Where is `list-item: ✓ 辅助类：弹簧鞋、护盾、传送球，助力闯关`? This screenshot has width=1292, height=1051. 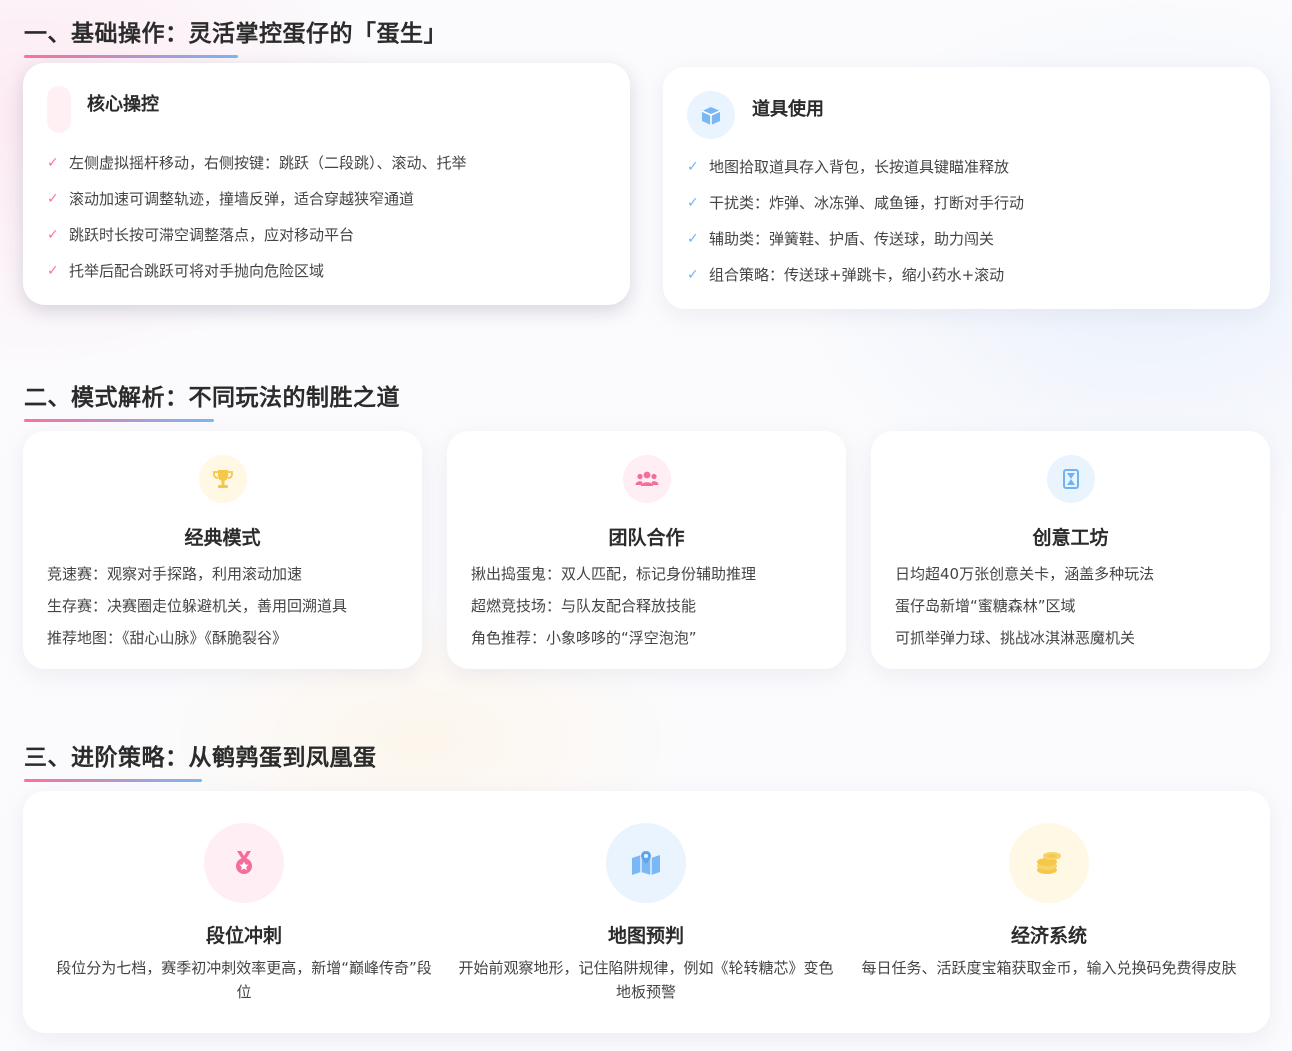 list-item: ✓ 辅助类：弹簧鞋、护盾、传送球，助力闯关 is located at coordinates (972, 248).